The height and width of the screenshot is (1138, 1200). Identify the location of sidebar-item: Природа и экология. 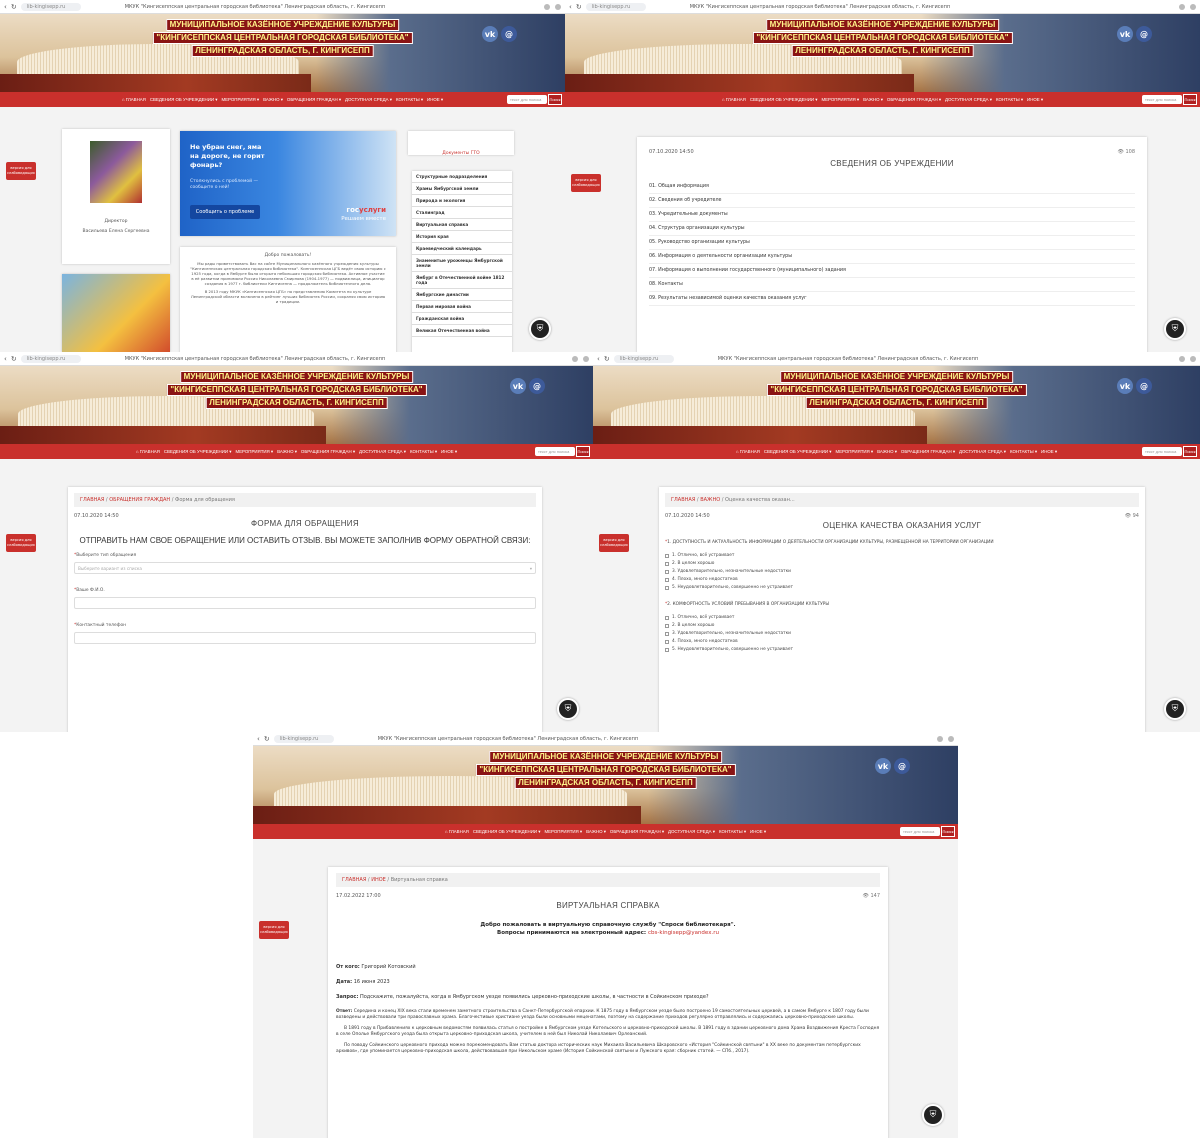
(462, 201).